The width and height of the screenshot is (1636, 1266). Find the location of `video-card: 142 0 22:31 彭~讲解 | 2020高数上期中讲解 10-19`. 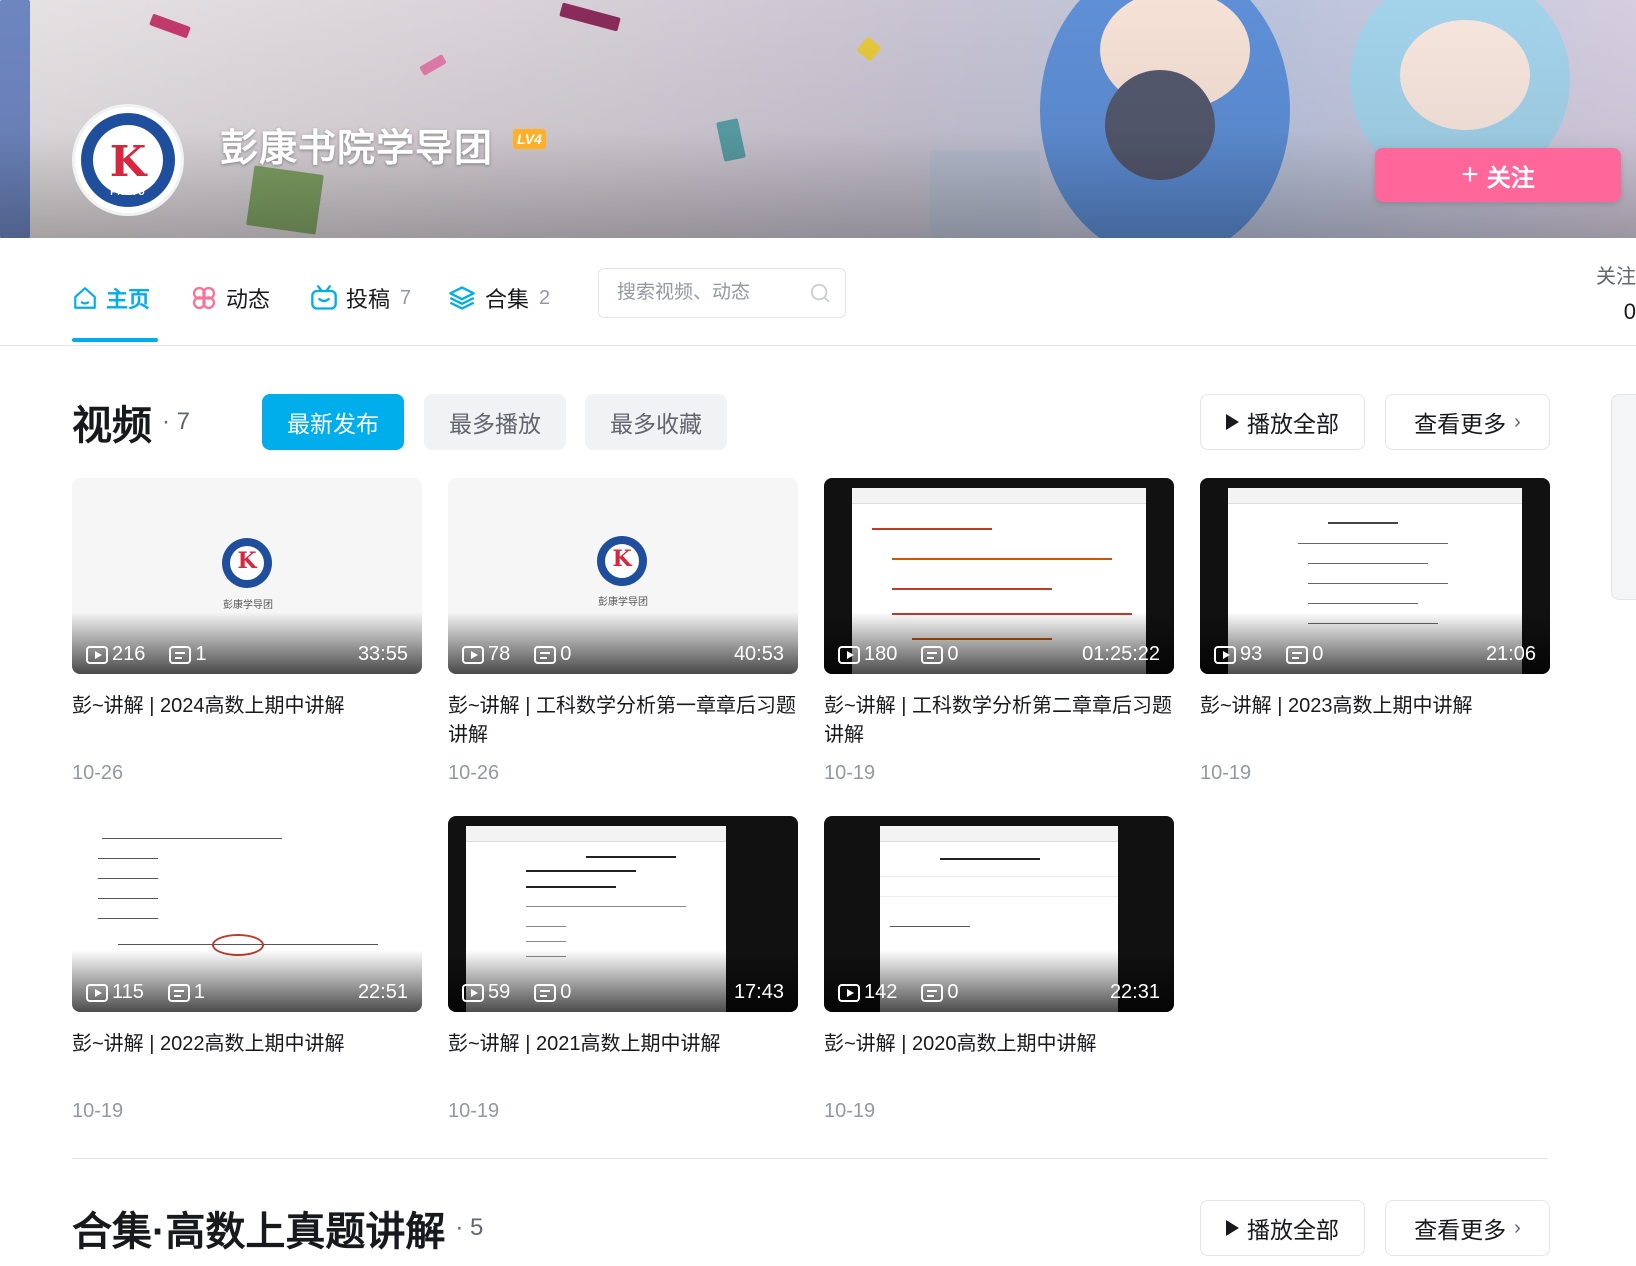

video-card: 142 0 22:31 彭~讲解 | 2020高数上期中讲解 10-19 is located at coordinates (999, 969).